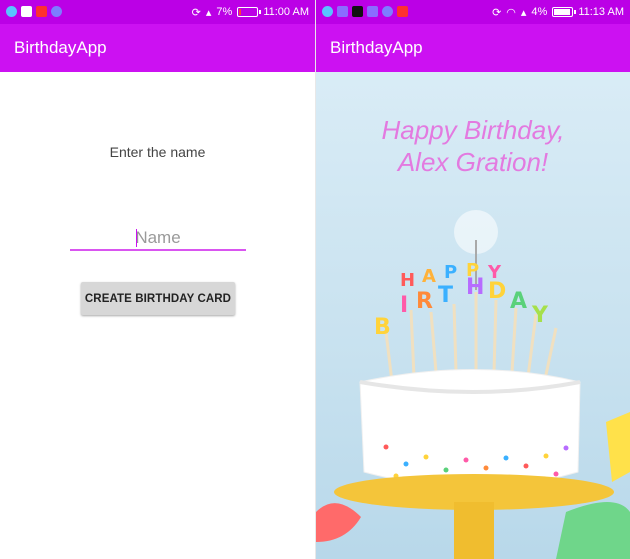 Image resolution: width=630 pixels, height=559 pixels. Describe the element at coordinates (26, 11) in the screenshot. I see `mail-icon` at that location.